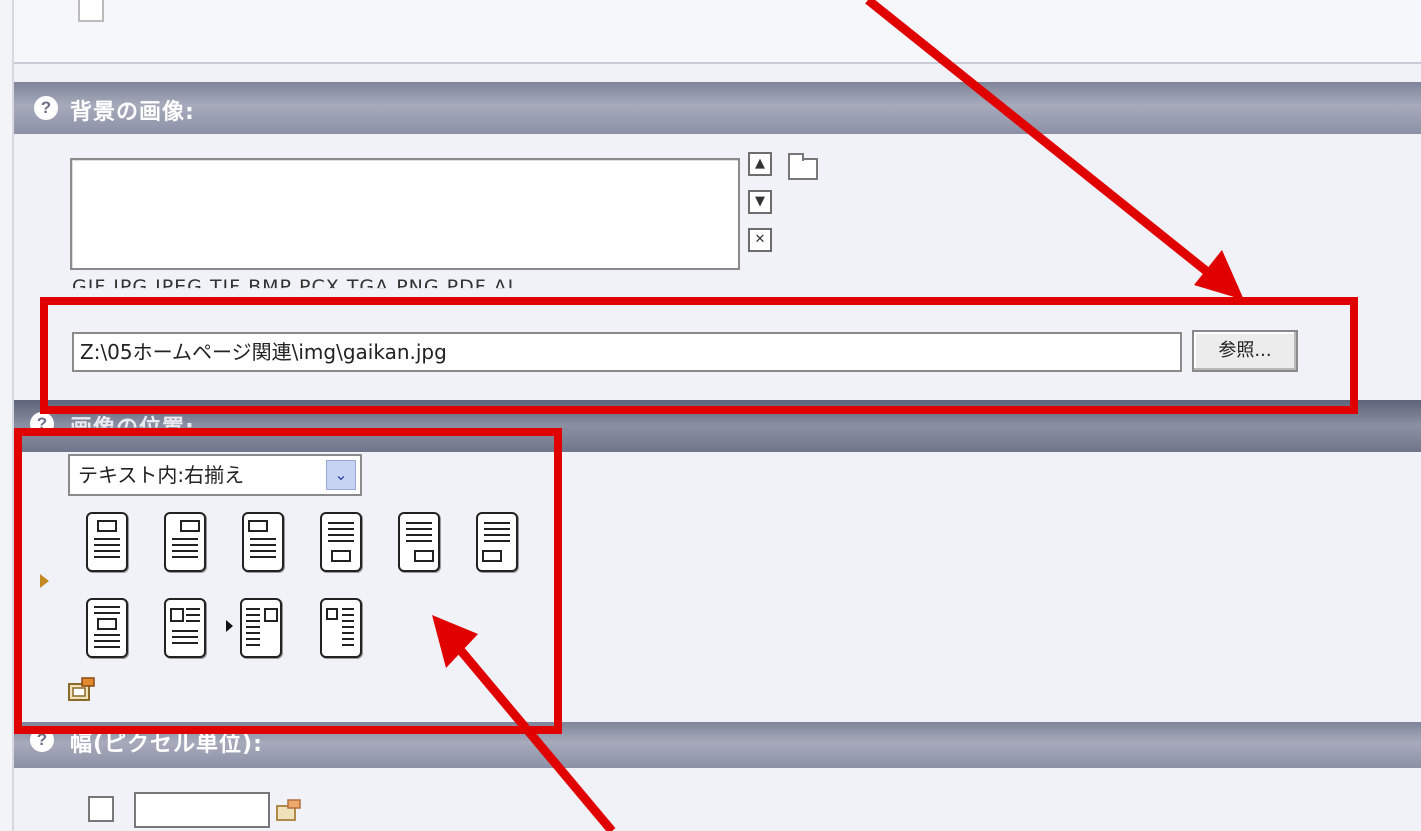 The height and width of the screenshot is (831, 1421). What do you see at coordinates (91, 11) in the screenshot?
I see `top-checkbox` at bounding box center [91, 11].